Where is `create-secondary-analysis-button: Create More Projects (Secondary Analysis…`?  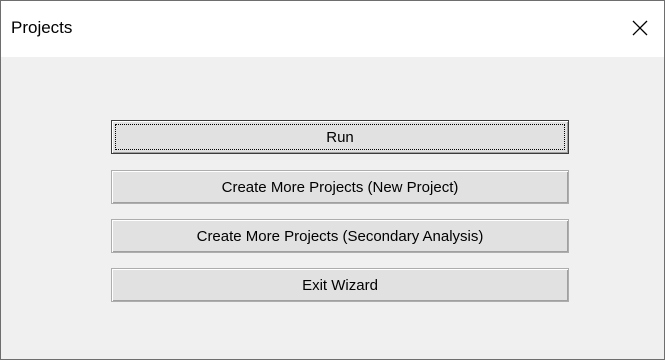
create-secondary-analysis-button: Create More Projects (Secondary Analysis… is located at coordinates (340, 236).